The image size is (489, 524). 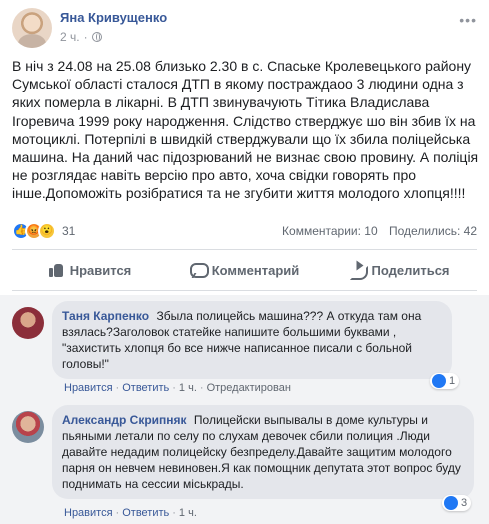 I want to click on post-meta: 2 ч. ·, so click(x=81, y=37).